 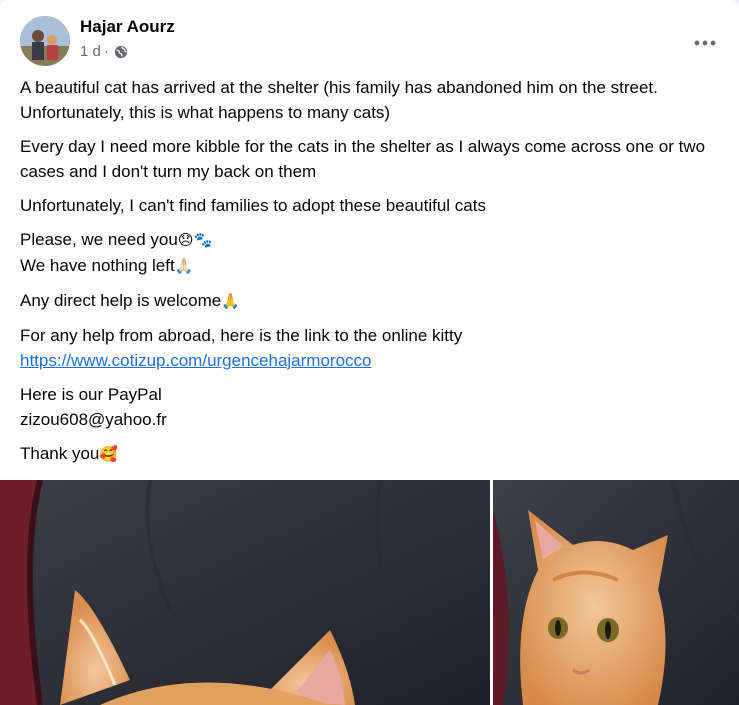 I want to click on emoji-icon: 🥰, so click(x=109, y=454).